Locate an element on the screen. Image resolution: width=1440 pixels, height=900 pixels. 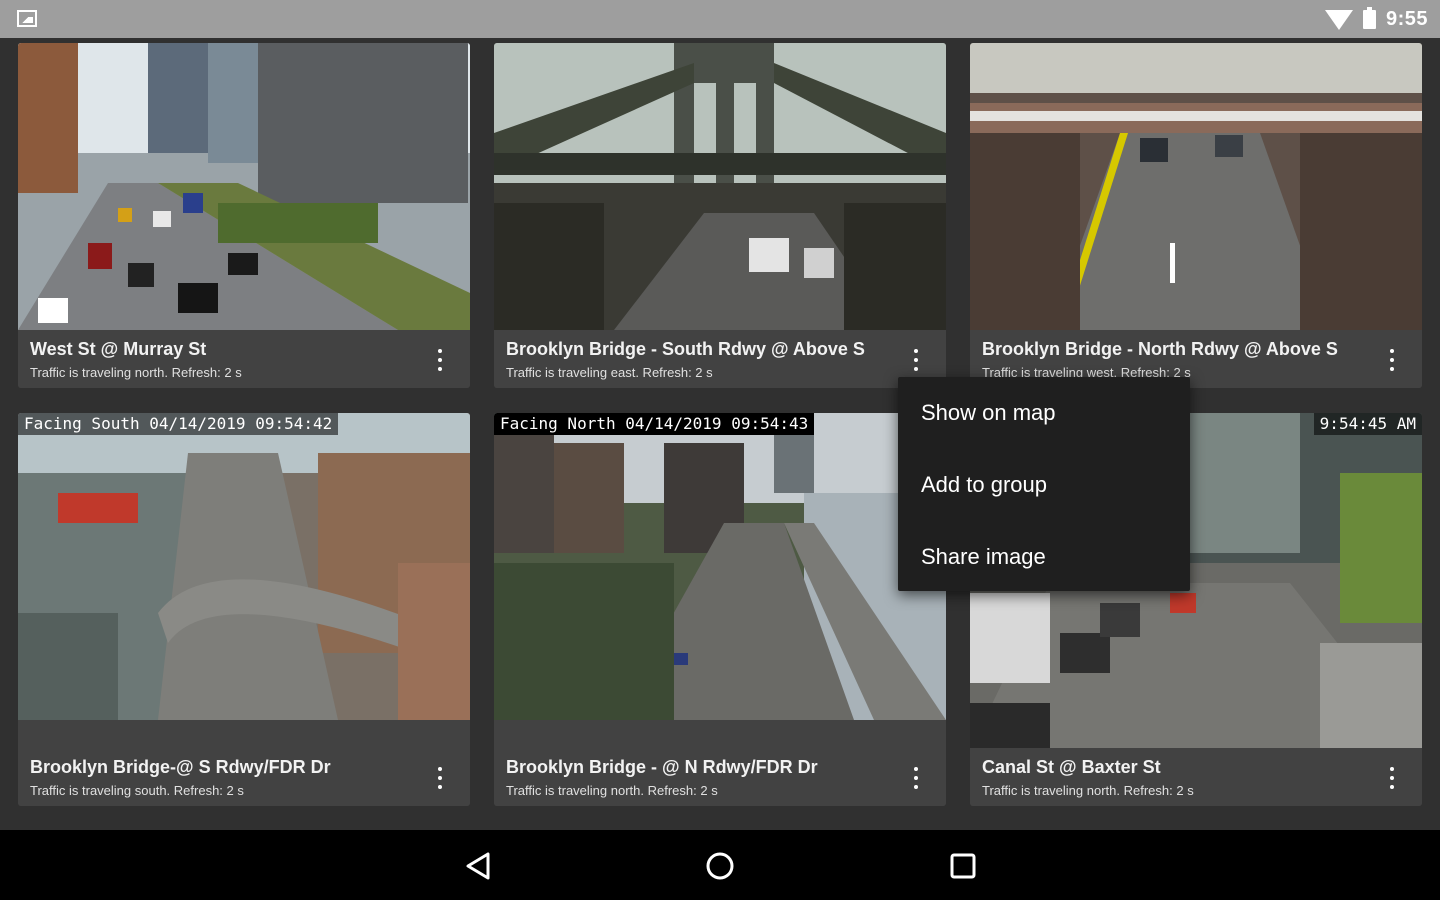
camera-timestamp-overlay: Facing South 04/14/2019 09:54:42 is located at coordinates (178, 424).